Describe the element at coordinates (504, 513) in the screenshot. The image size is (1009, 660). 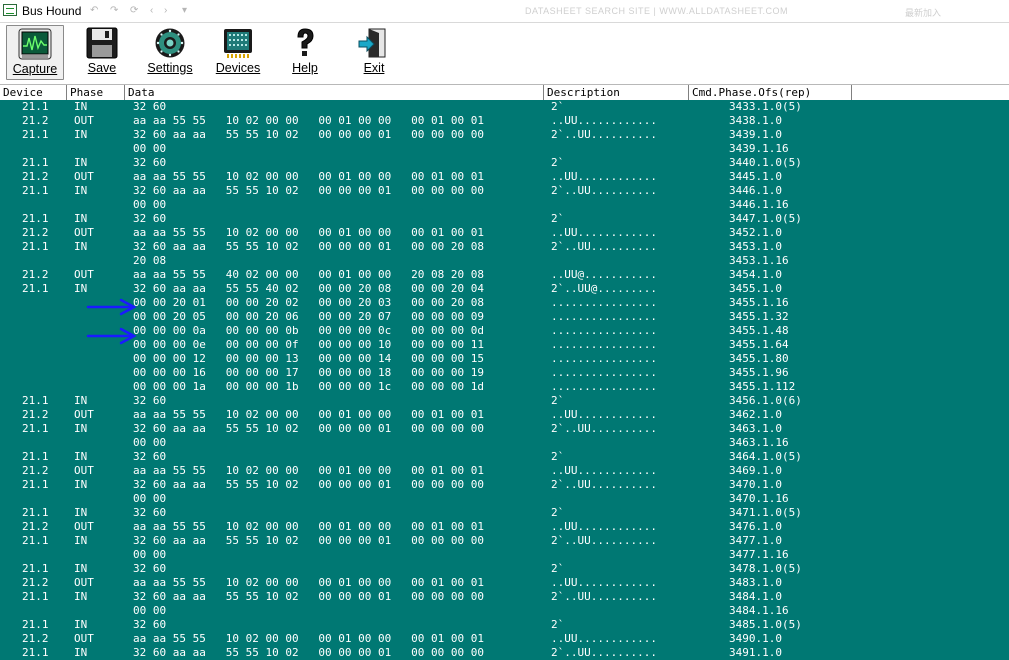
I see `table-row: 21.1 IN 32 60 2` 3471.1.0(5)` at that location.